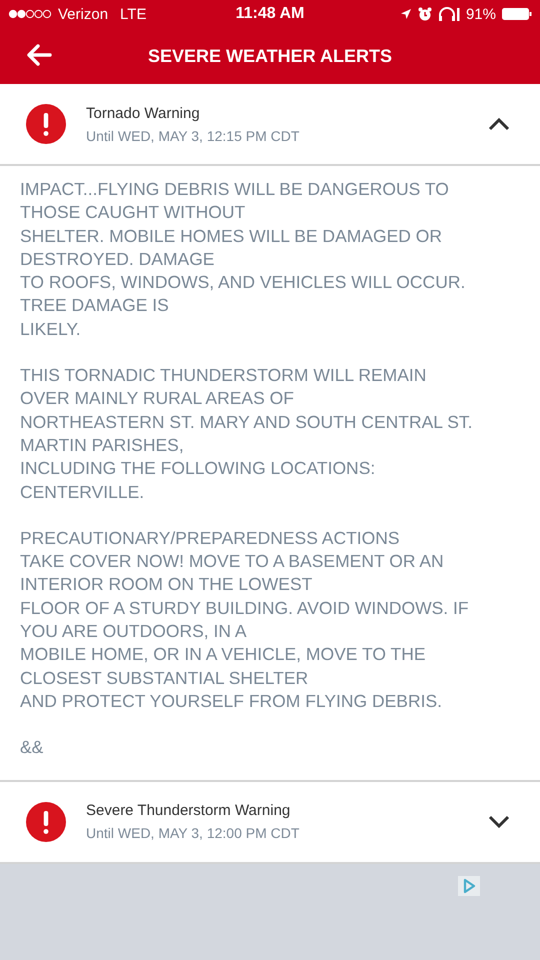 The image size is (540, 960). I want to click on alert-title: Tornado Warning, so click(143, 113).